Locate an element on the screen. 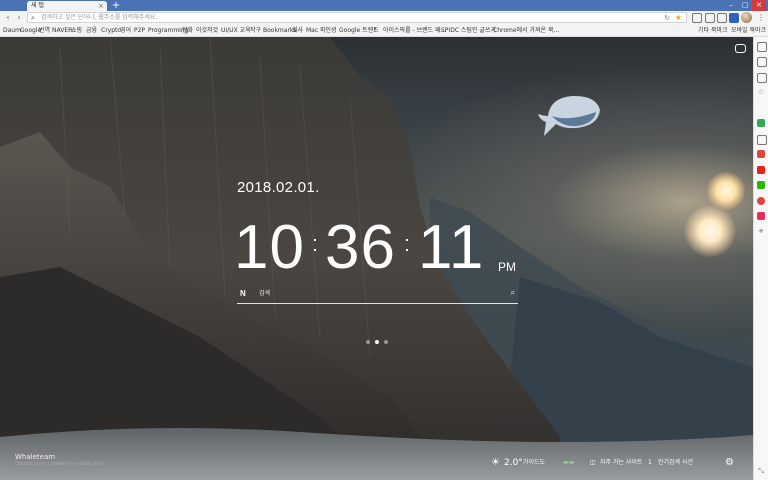  search-label: 검색 is located at coordinates (265, 293).